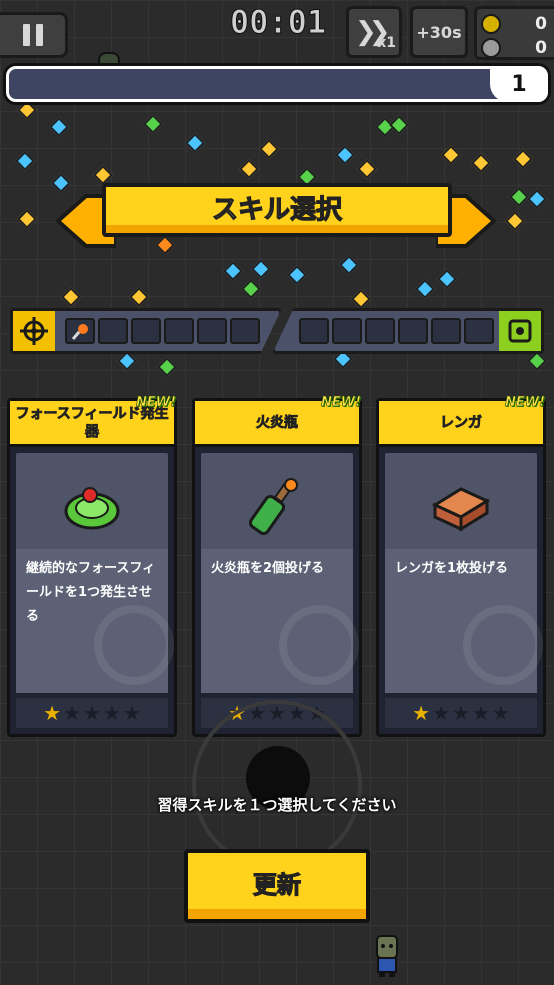  I want to click on gear-chip-icon, so click(520, 331).